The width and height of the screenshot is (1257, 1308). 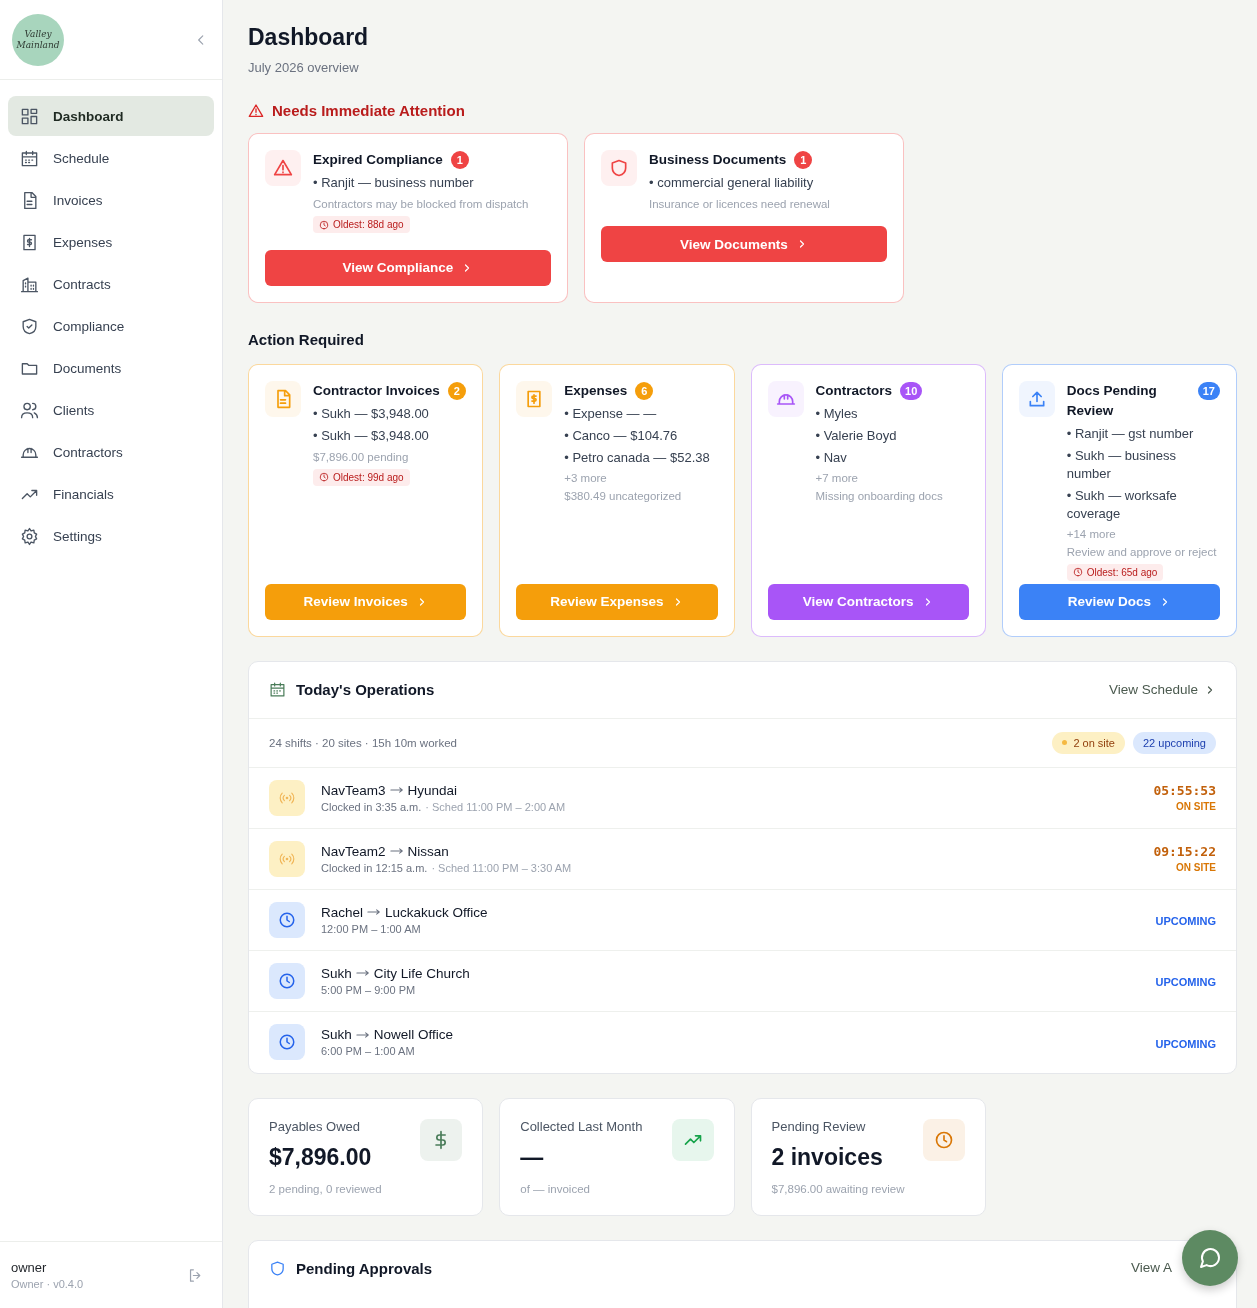 What do you see at coordinates (1208, 390) in the screenshot?
I see `count-badge: 17` at bounding box center [1208, 390].